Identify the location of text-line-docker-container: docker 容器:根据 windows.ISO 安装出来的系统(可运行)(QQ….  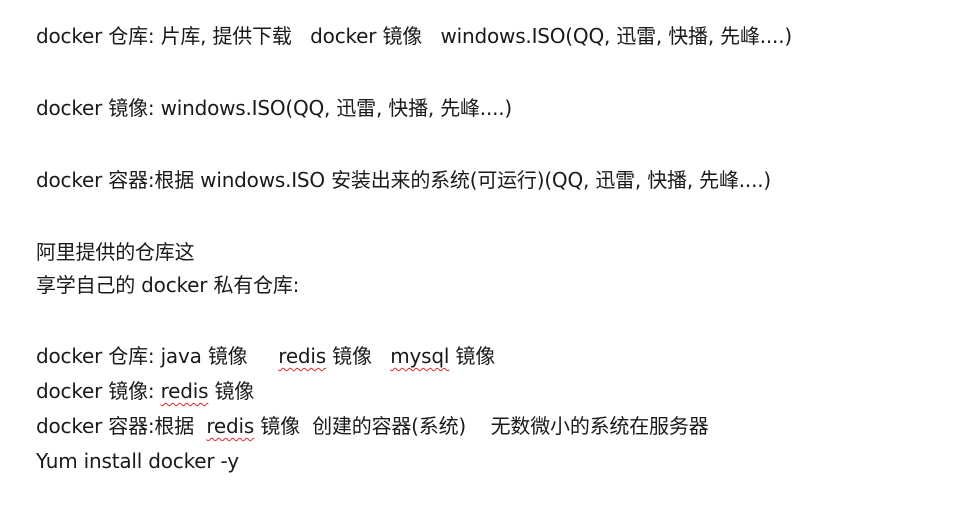
(403, 180).